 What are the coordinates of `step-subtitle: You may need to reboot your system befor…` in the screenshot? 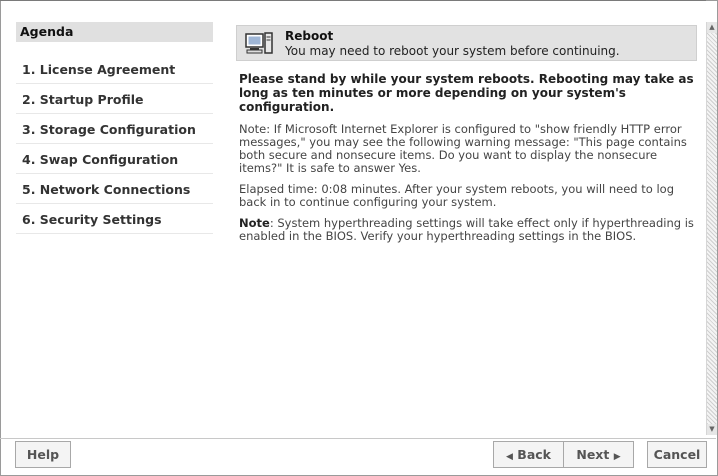 It's located at (452, 51).